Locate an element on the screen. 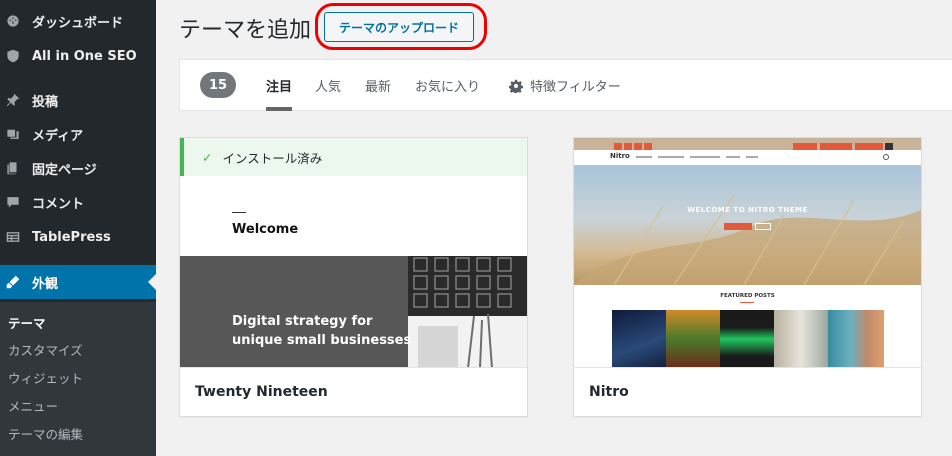 The width and height of the screenshot is (952, 456). submenu-item-widgets: ウィジェット is located at coordinates (45, 377).